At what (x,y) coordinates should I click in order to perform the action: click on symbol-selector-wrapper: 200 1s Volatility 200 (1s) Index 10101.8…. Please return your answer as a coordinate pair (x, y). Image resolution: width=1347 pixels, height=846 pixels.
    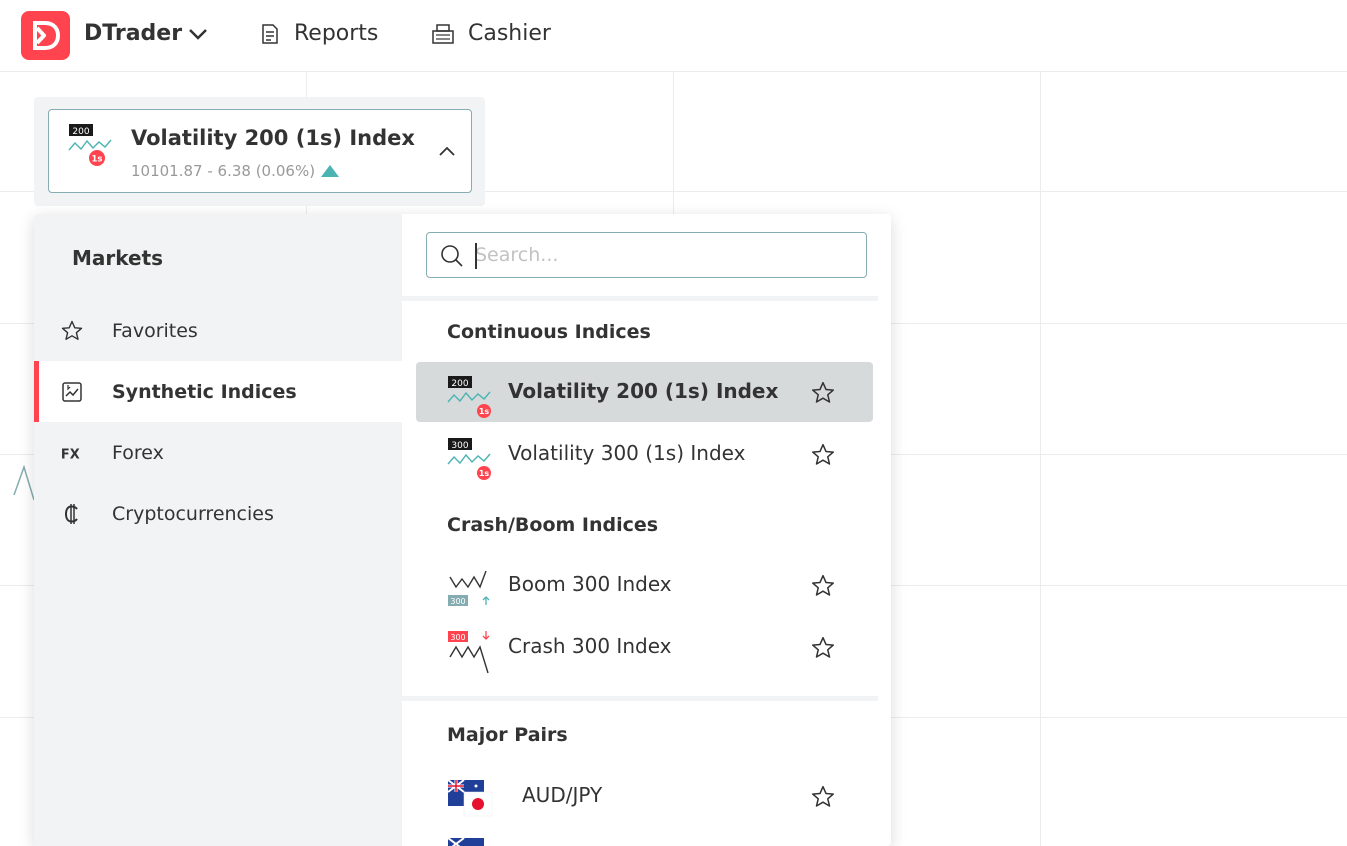
    Looking at the image, I should click on (259, 151).